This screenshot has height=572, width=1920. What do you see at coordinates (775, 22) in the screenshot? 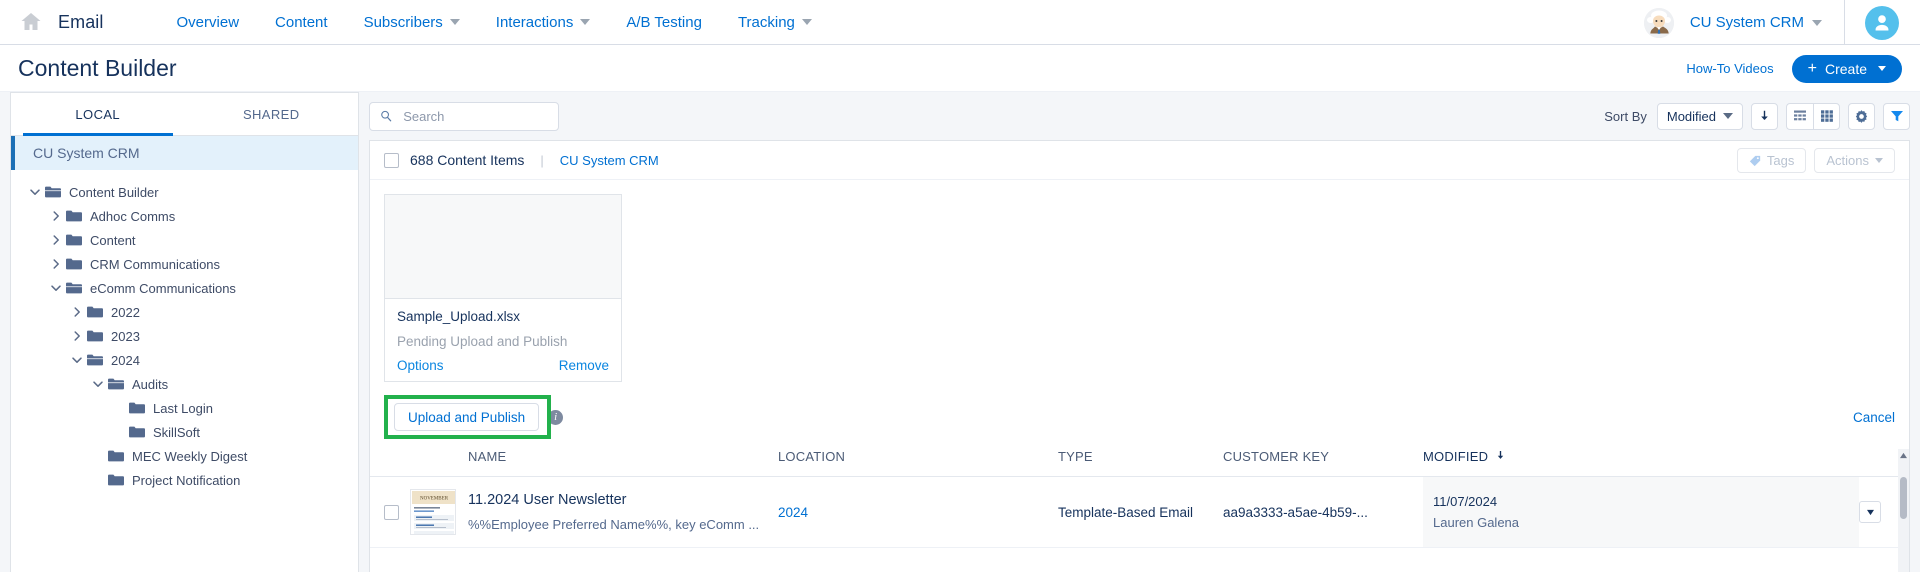
I see `nav-item-tracking: Tracking` at bounding box center [775, 22].